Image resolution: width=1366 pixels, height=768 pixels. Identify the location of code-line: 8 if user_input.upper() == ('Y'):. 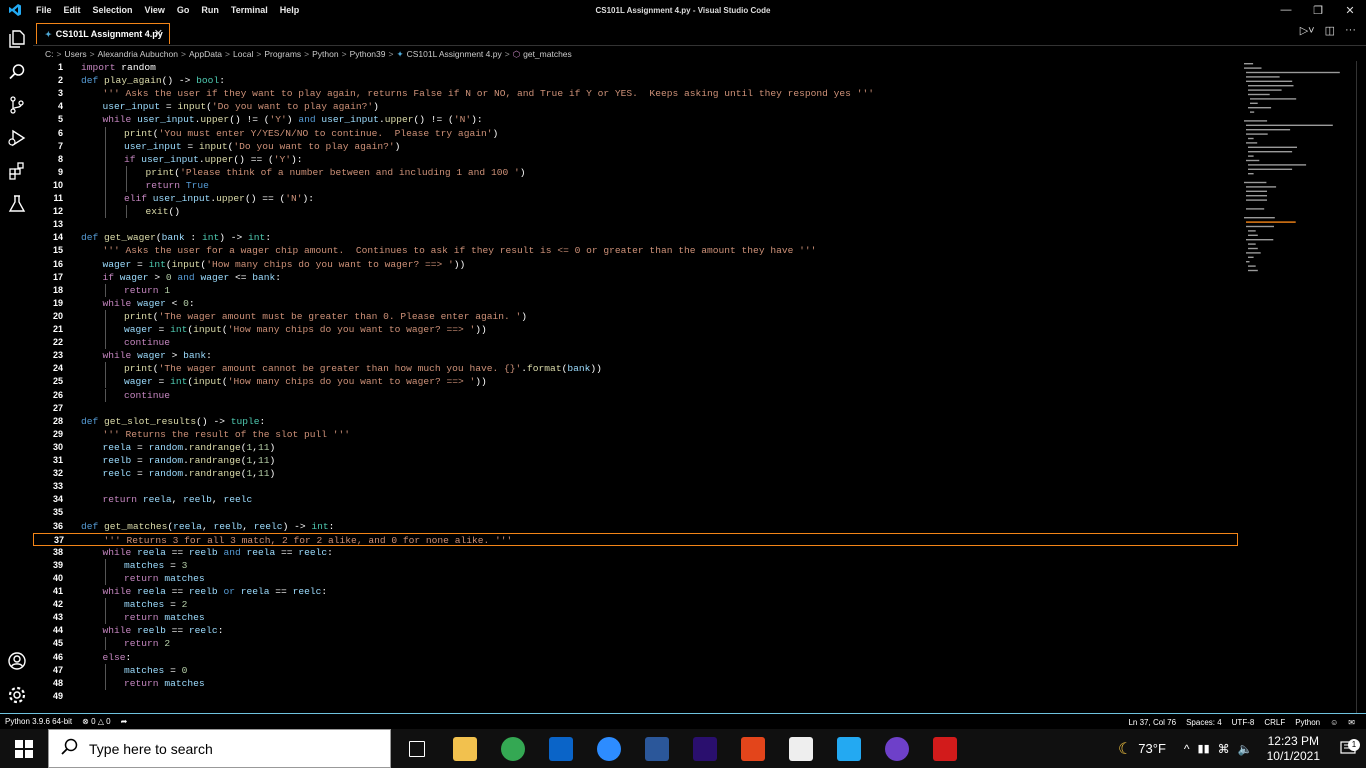
(635, 159).